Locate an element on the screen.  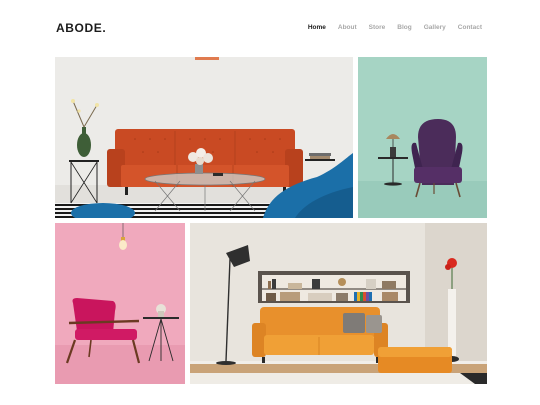
nav-gallery: Gallery is located at coordinates (435, 27).